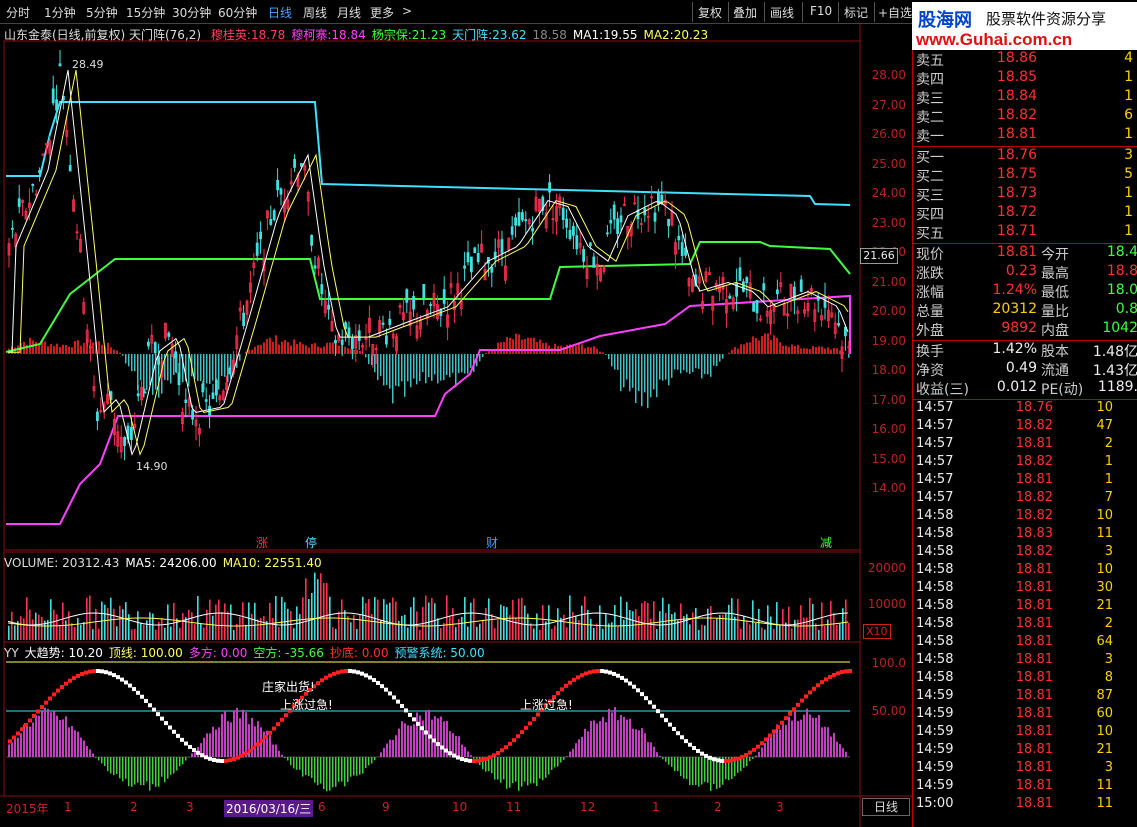 The width and height of the screenshot is (1137, 827). What do you see at coordinates (1025, 571) in the screenshot?
I see `tick-row: 14:58 18.81 10` at bounding box center [1025, 571].